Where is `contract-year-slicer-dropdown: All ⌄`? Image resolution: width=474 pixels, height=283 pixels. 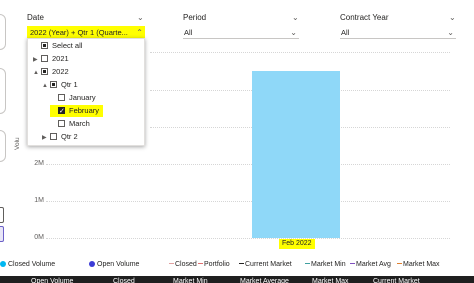
contract-year-slicer-dropdown: All ⌄ is located at coordinates (398, 32).